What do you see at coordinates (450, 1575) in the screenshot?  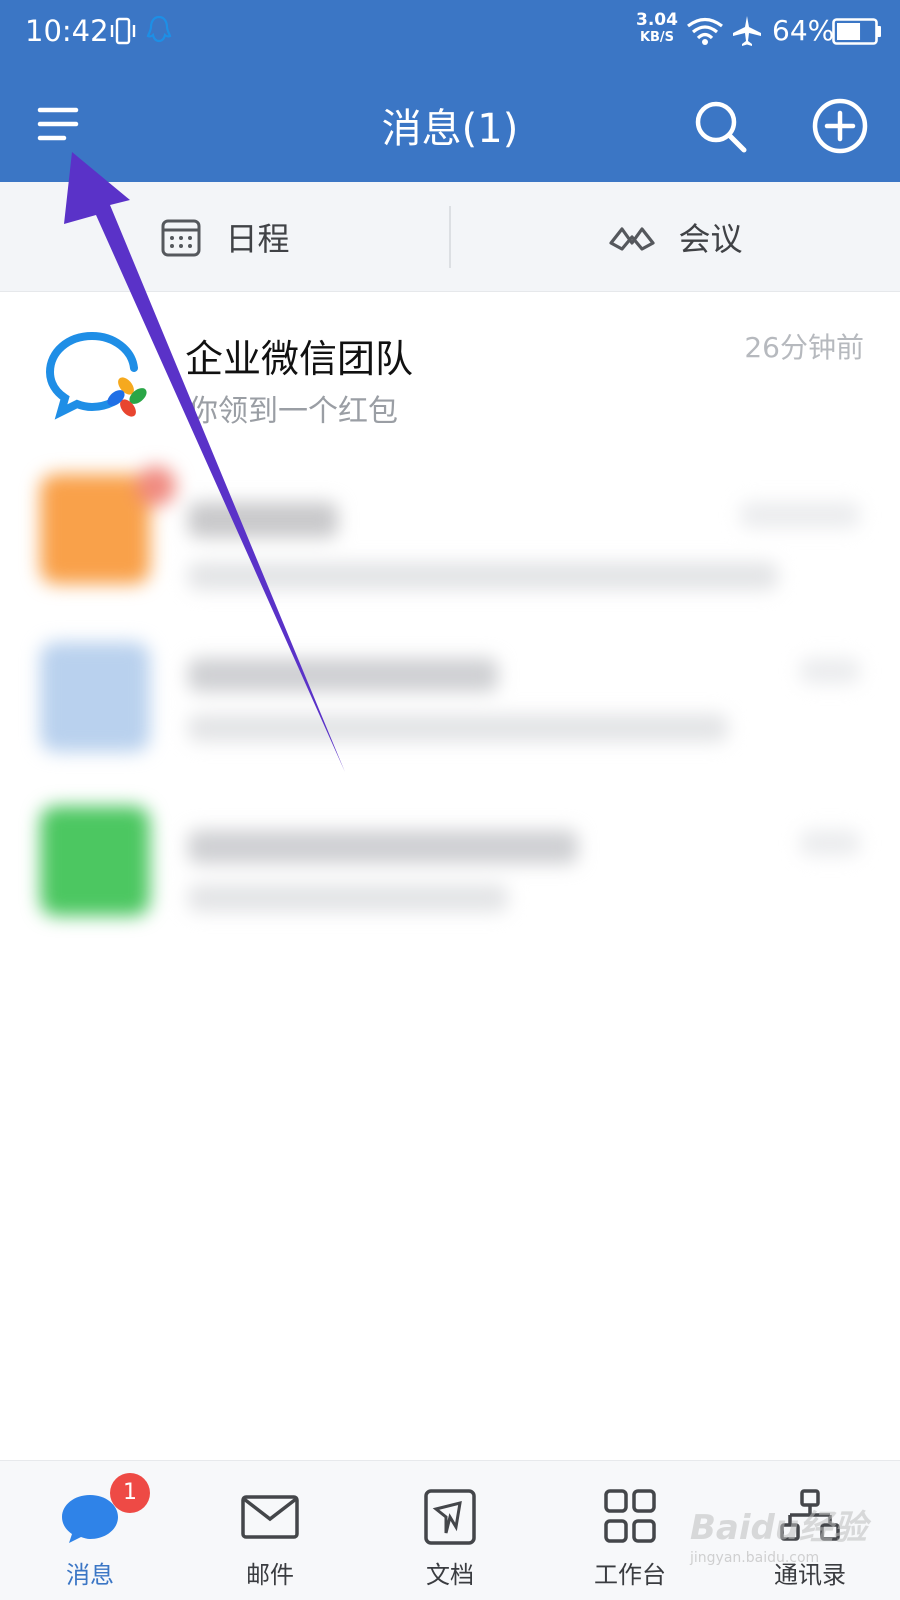 I see `nav-label: 文档` at bounding box center [450, 1575].